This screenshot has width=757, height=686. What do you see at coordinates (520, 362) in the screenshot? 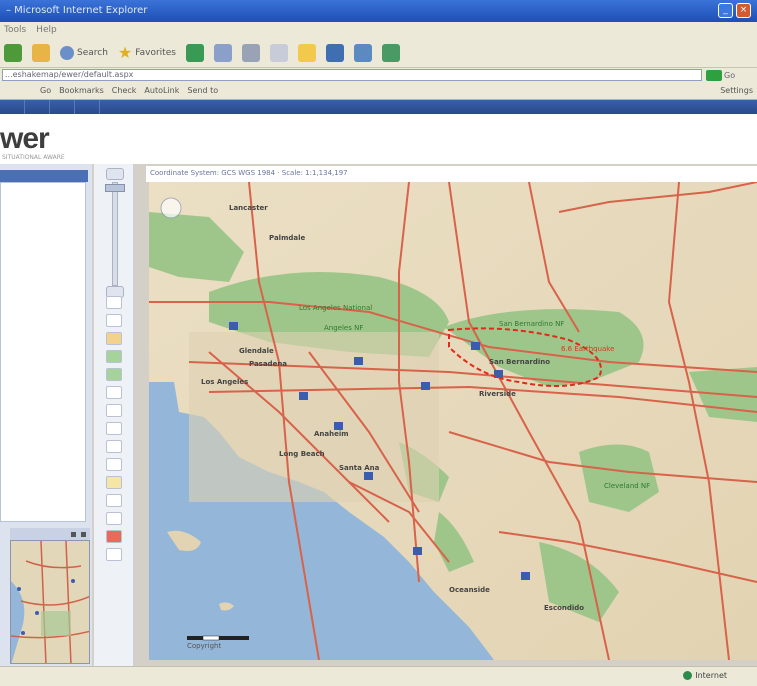
I see `map-label-san-bernardino: San Bernardino` at bounding box center [520, 362].